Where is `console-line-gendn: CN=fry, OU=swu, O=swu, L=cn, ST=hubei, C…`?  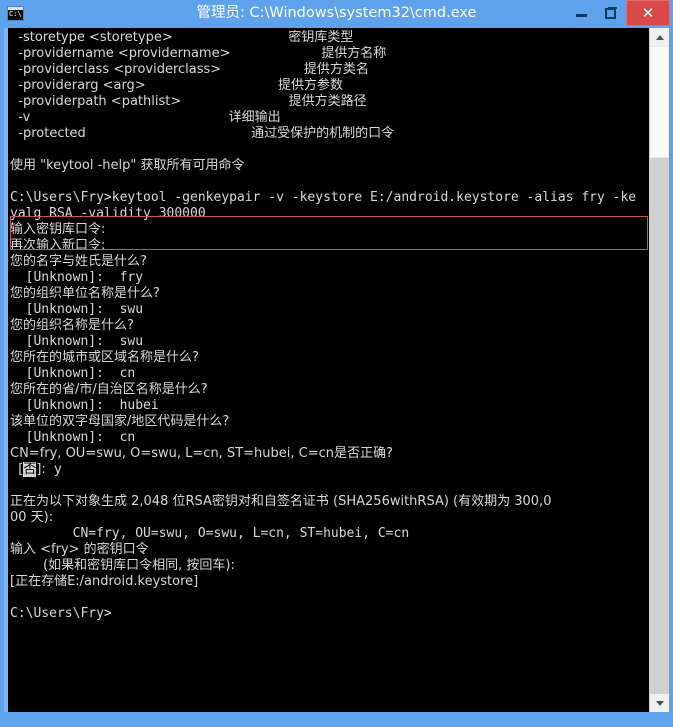
console-line-gendn: CN=fry, OU=swu, O=swu, L=cn, ST=hubei, C… is located at coordinates (210, 533).